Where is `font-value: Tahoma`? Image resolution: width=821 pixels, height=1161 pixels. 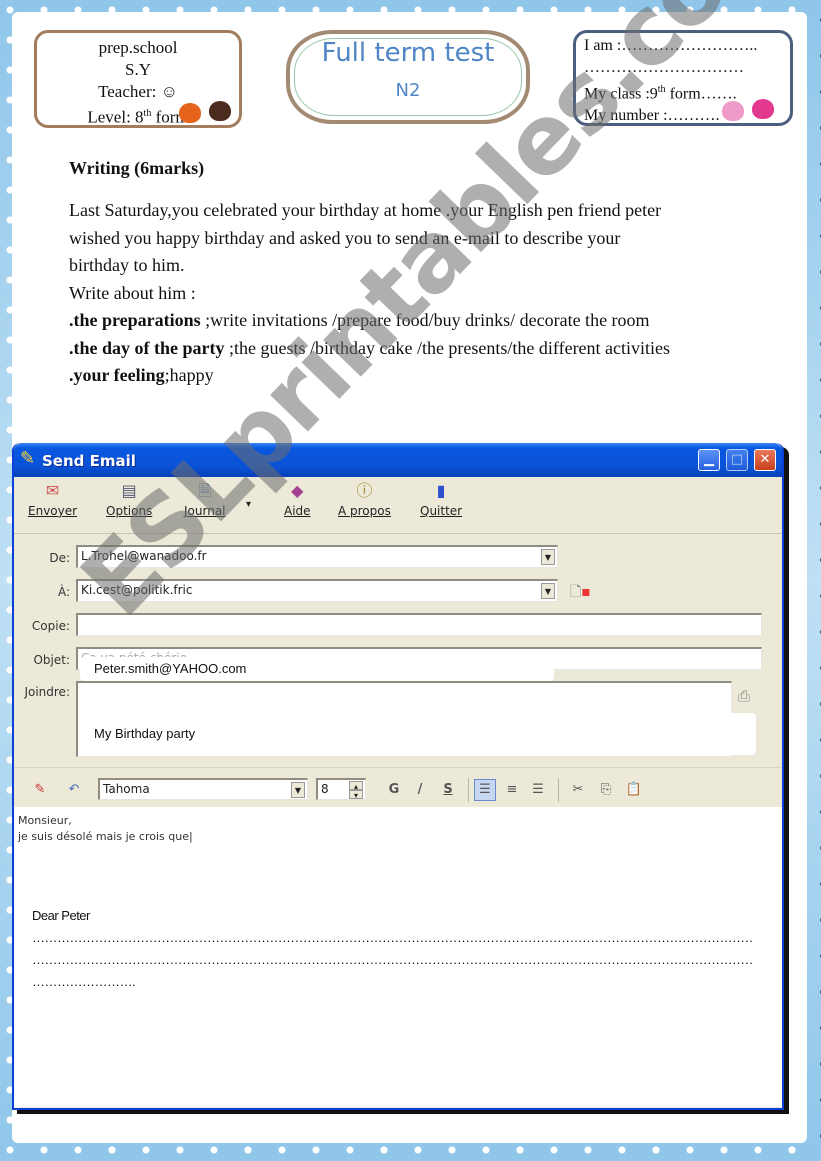
font-value: Tahoma is located at coordinates (126, 789).